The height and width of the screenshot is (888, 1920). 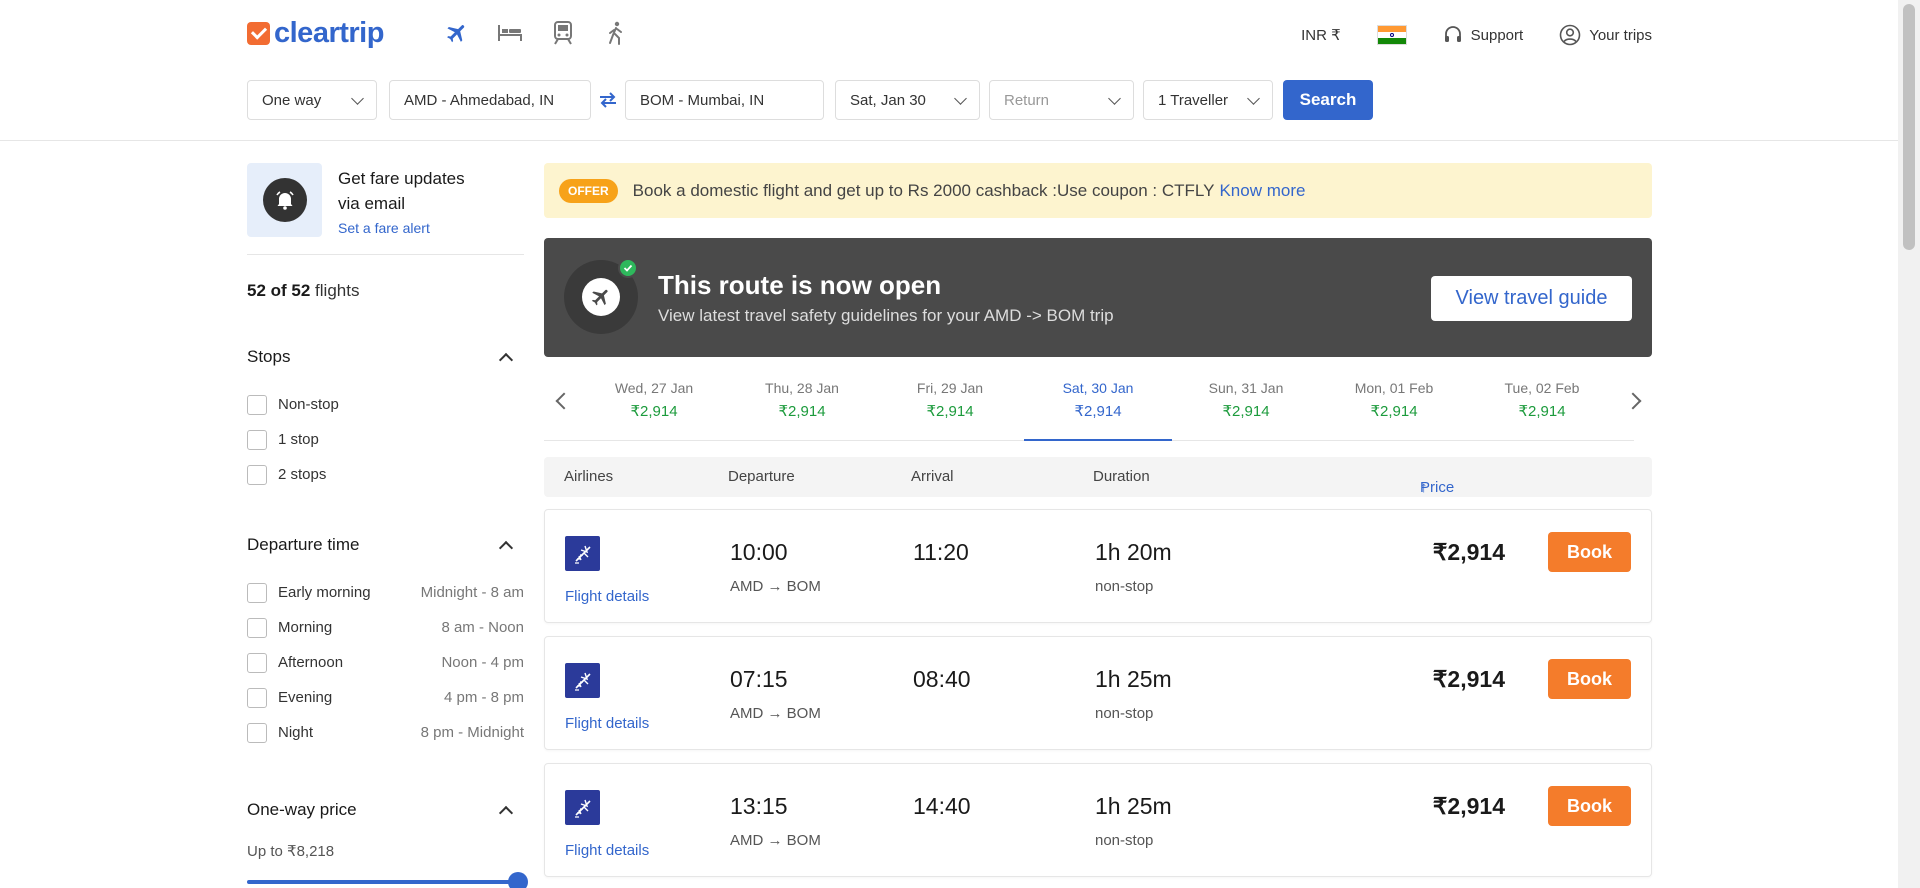 What do you see at coordinates (1531, 298) in the screenshot?
I see `view-travel-guide-button: View travel guide` at bounding box center [1531, 298].